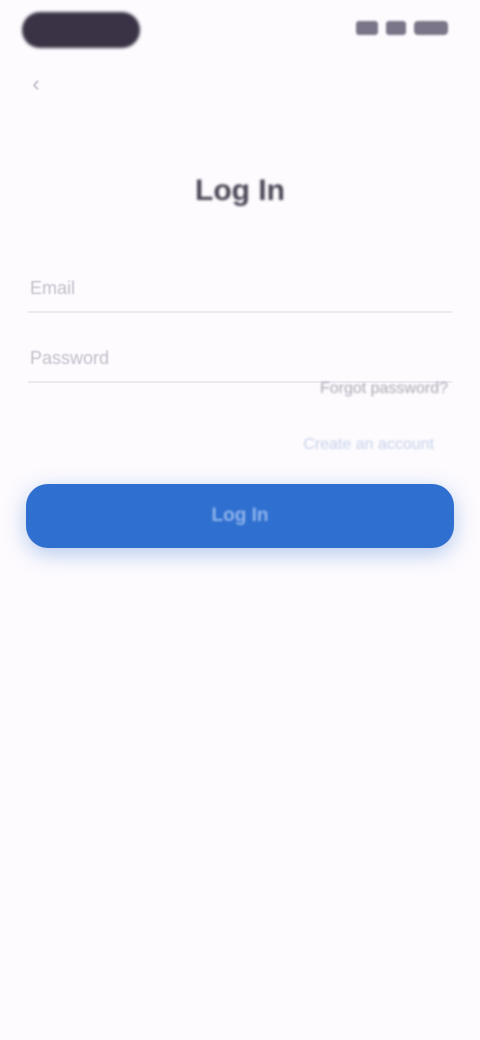 The width and height of the screenshot is (480, 1040). I want to click on signal-icon, so click(367, 28).